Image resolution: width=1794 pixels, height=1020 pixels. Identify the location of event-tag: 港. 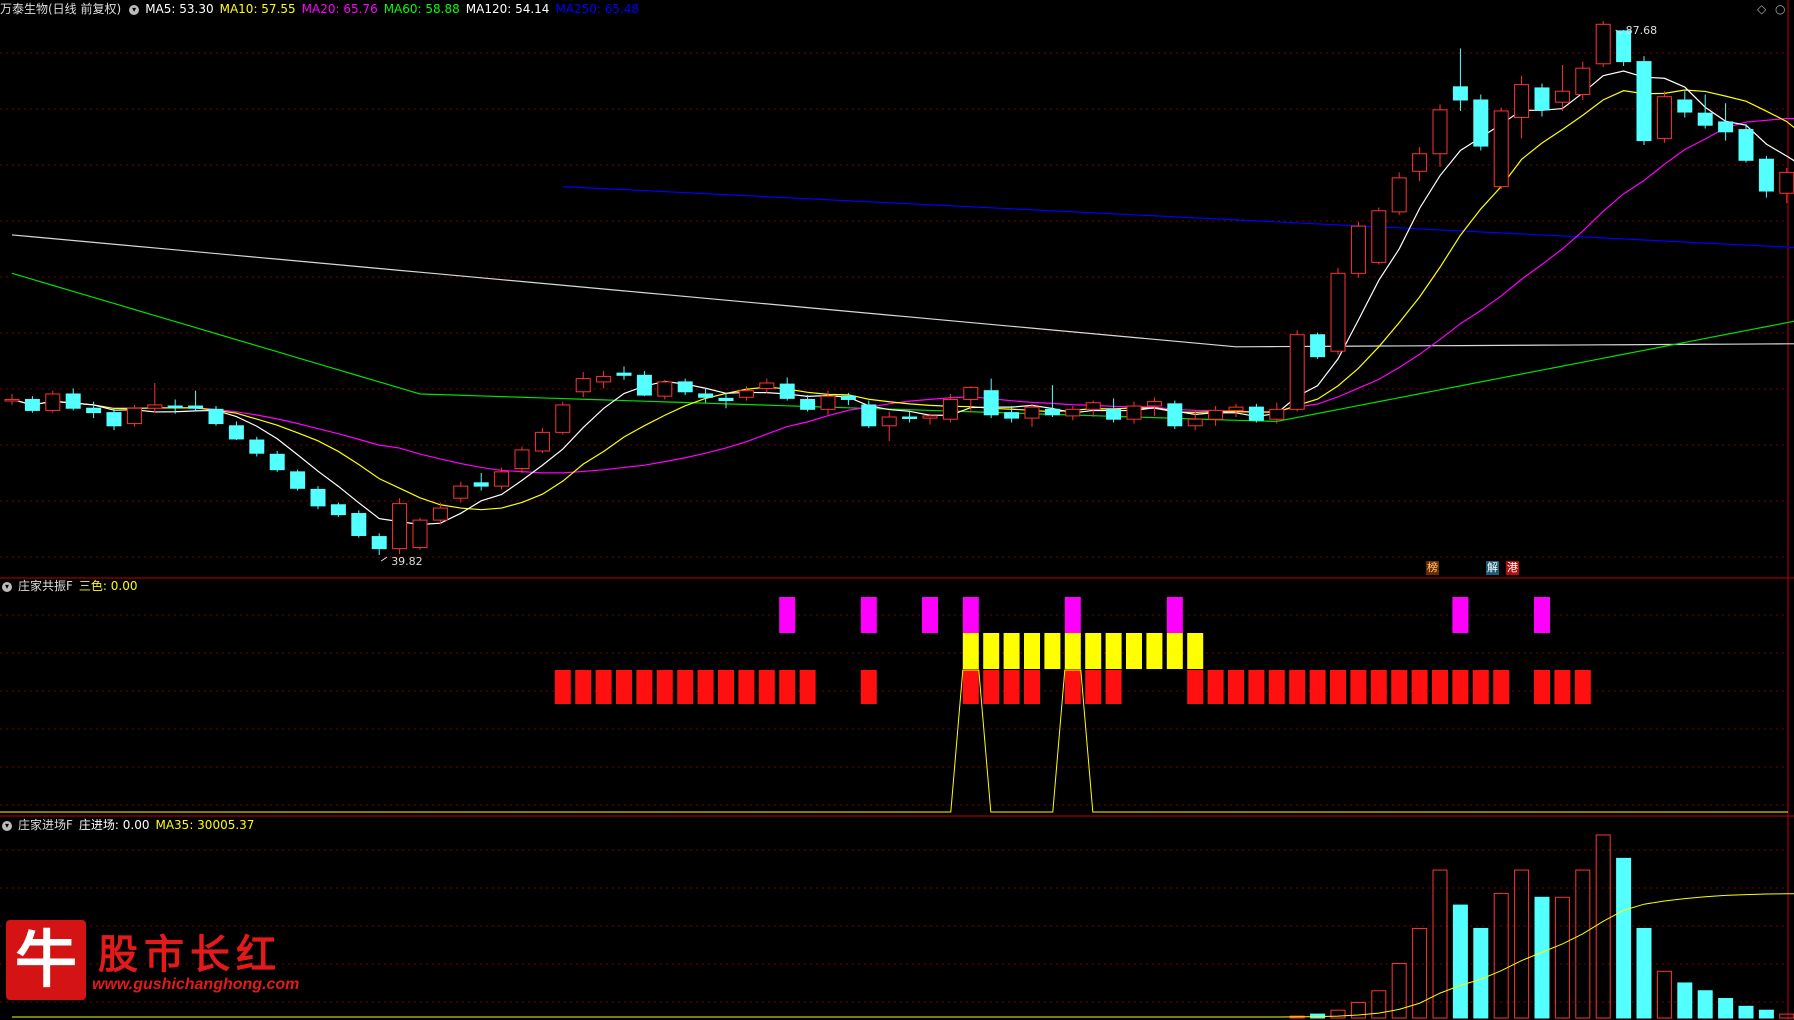
(1512, 568).